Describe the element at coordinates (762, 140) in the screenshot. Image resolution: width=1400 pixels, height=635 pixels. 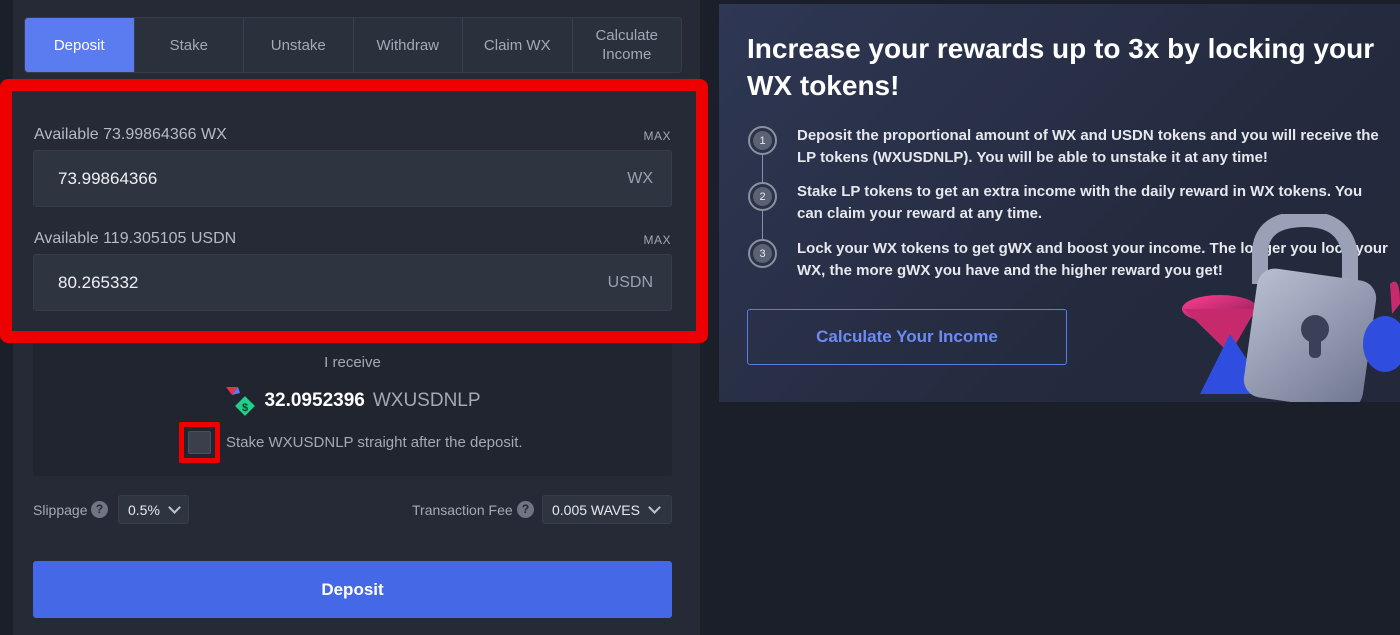
I see `step-number-1: 1` at that location.